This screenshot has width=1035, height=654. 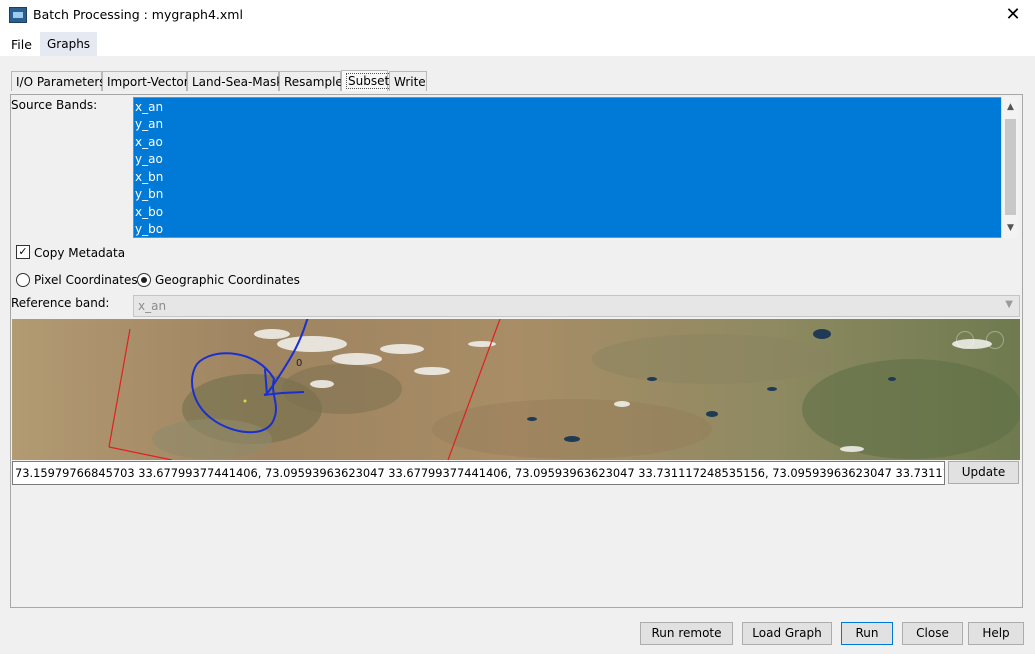 What do you see at coordinates (227, 280) in the screenshot?
I see `geographic-coordinates-label: Geographic Coordinates` at bounding box center [227, 280].